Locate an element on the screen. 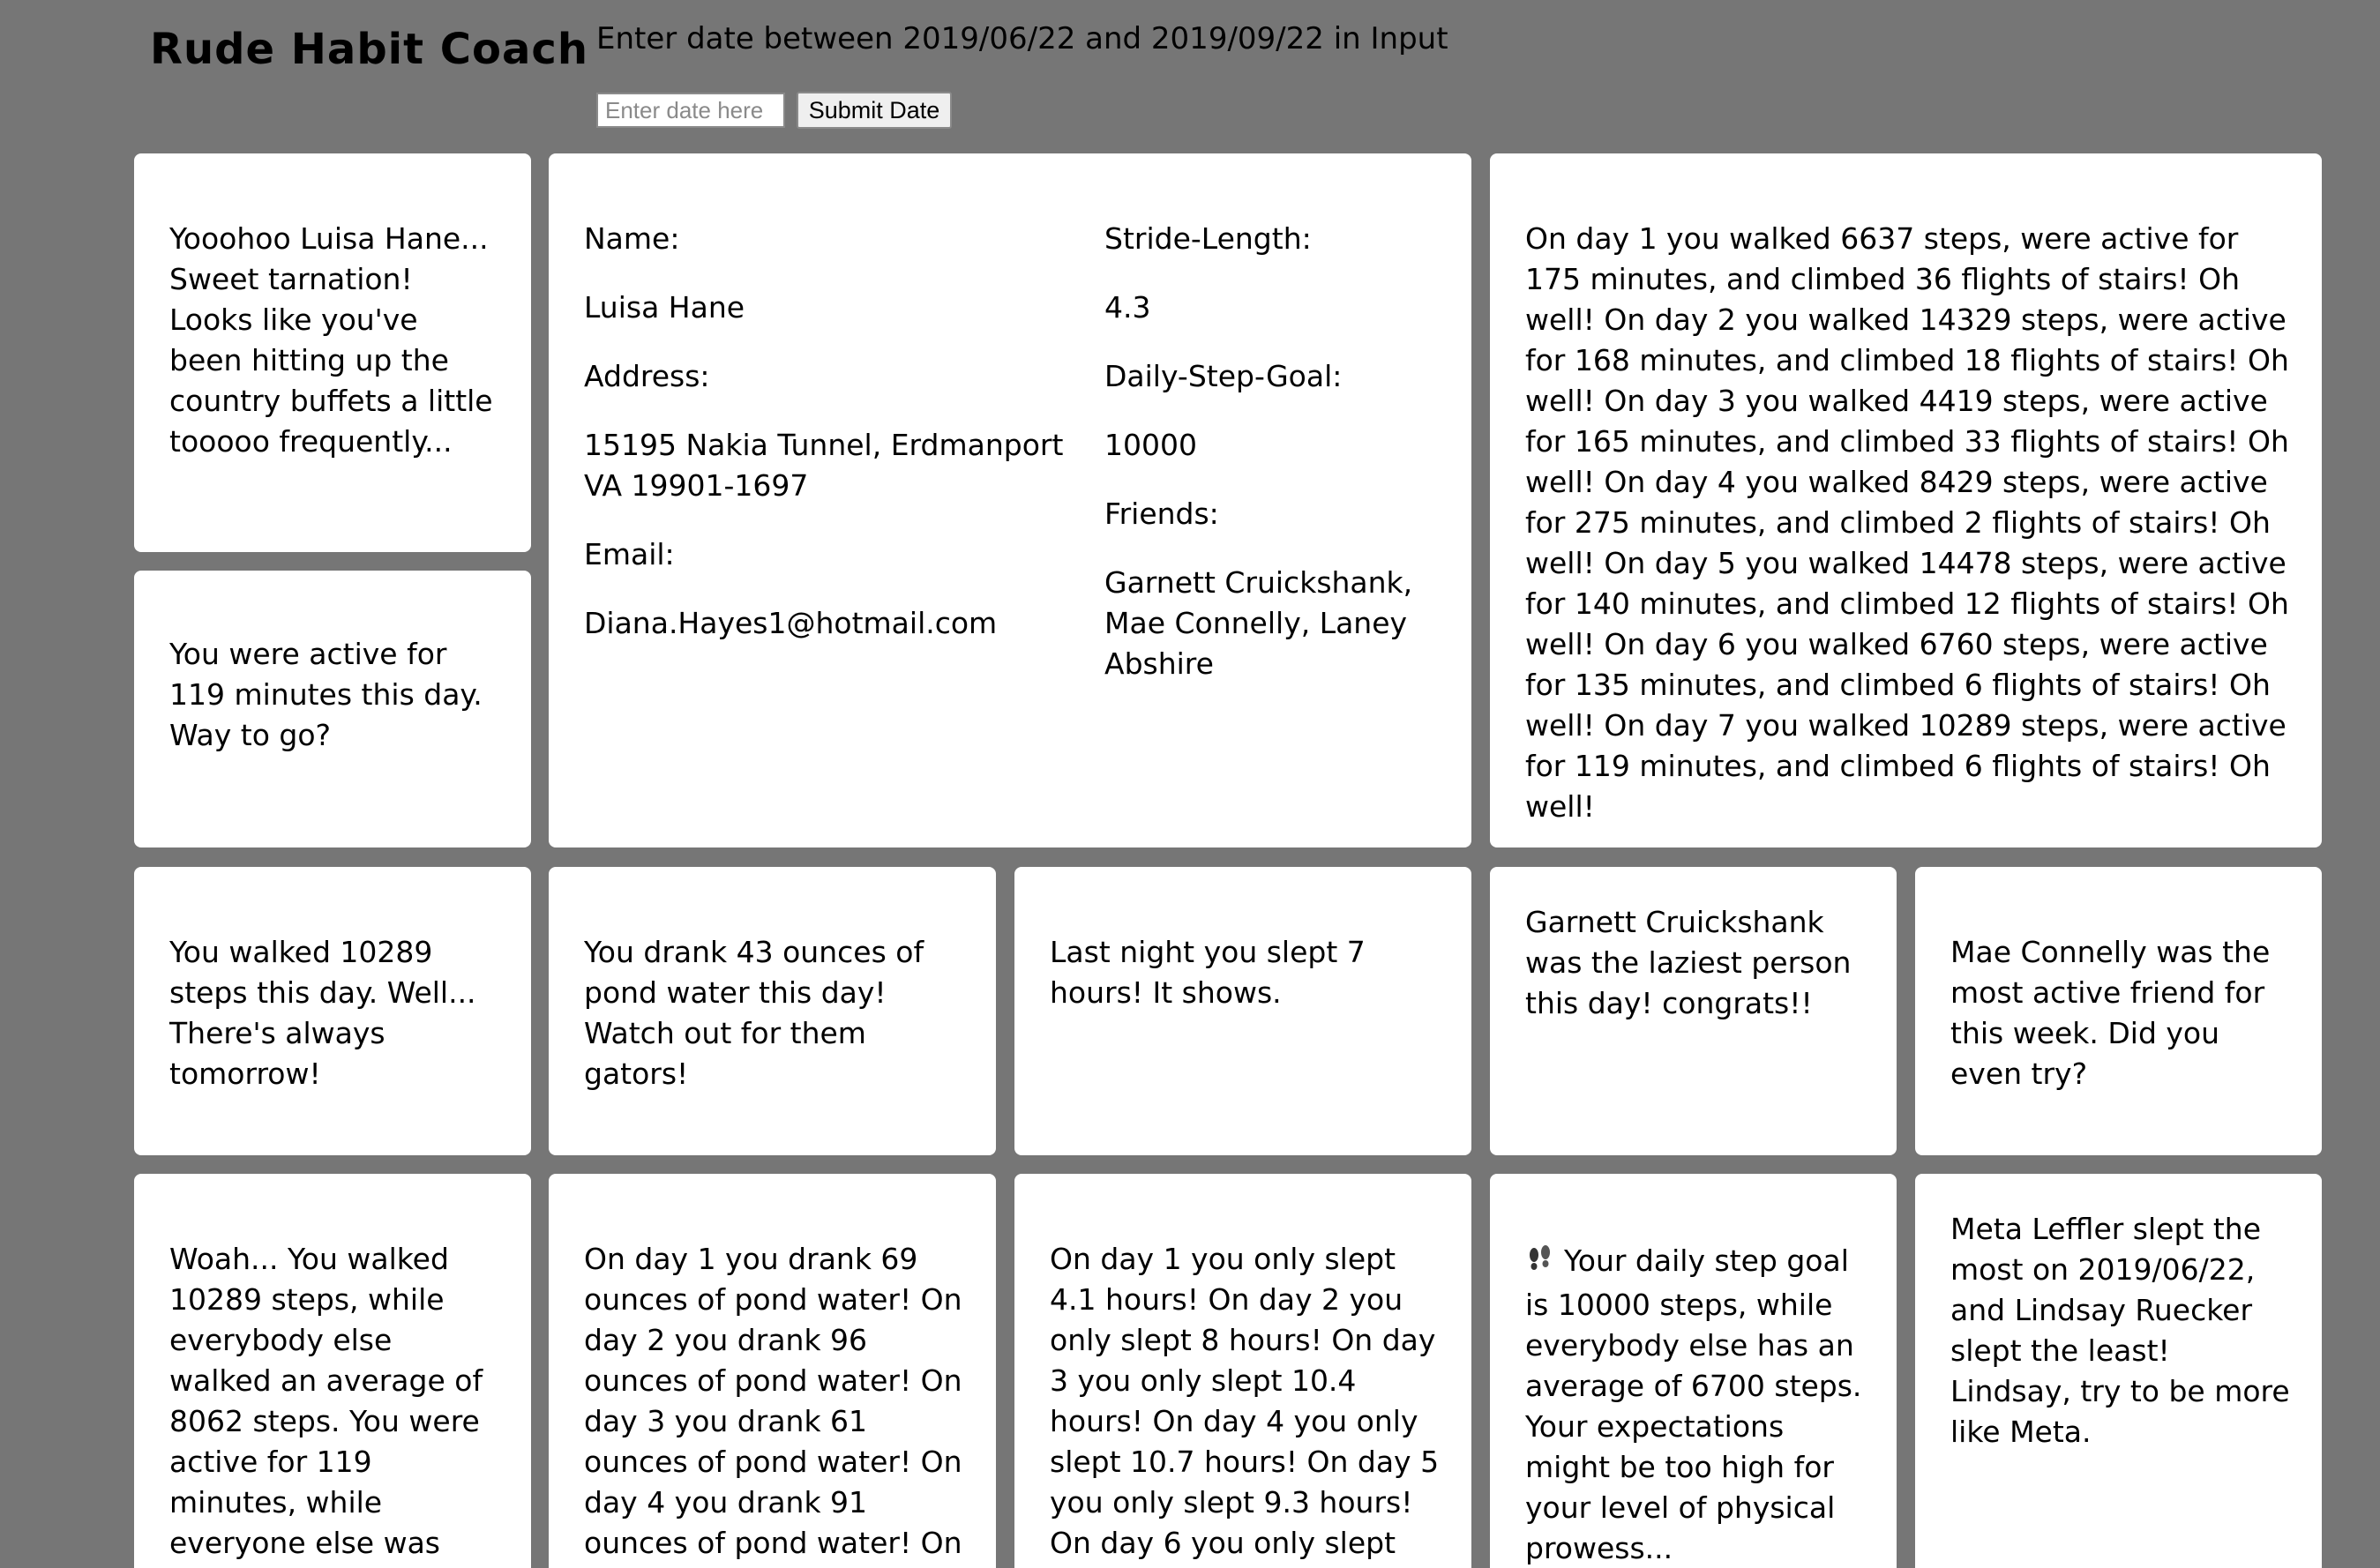 This screenshot has width=2380, height=1568. footprints-icon is located at coordinates (1540, 1264).